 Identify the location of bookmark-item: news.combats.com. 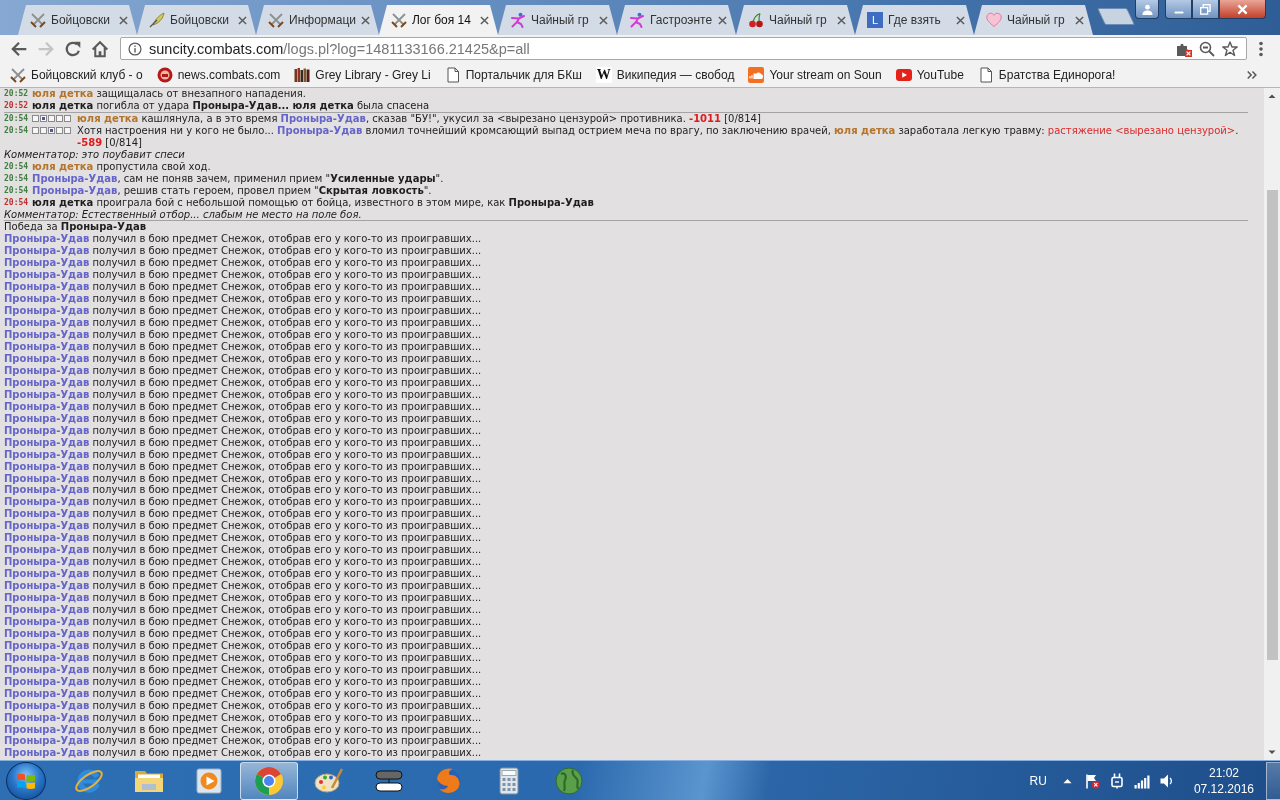
(218, 74).